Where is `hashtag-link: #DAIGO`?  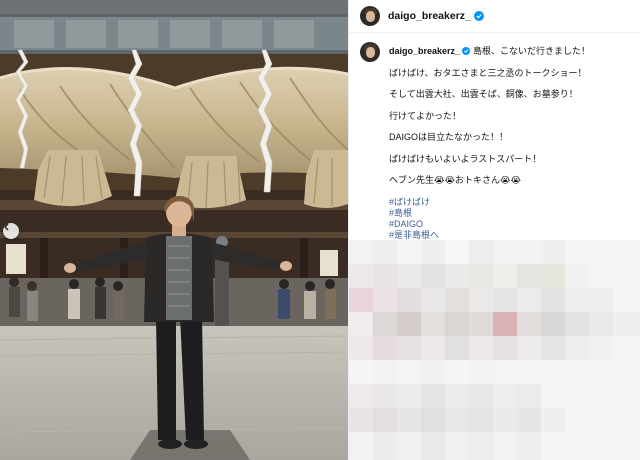 hashtag-link: #DAIGO is located at coordinates (489, 224).